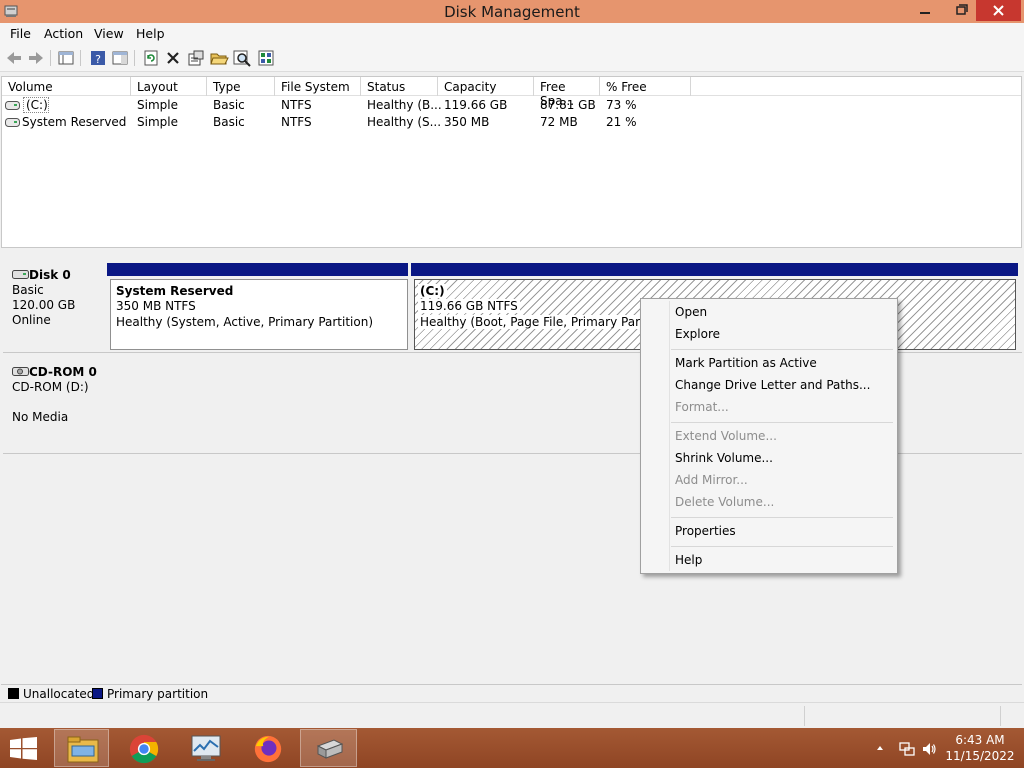 Image resolution: width=1024 pixels, height=768 pixels. I want to click on taskbar-firefox, so click(267, 748).